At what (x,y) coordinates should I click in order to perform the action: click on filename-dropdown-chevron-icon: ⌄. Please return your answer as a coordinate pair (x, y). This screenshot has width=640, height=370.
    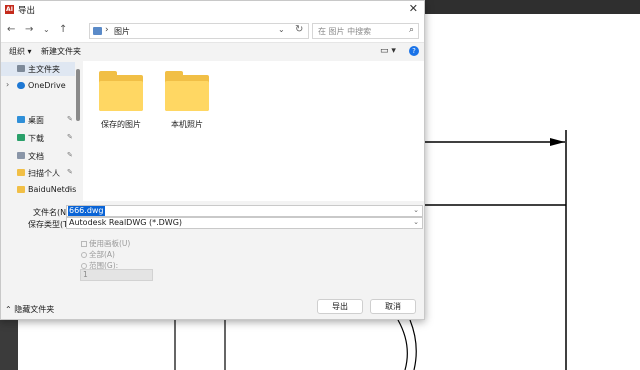
    Looking at the image, I should click on (416, 210).